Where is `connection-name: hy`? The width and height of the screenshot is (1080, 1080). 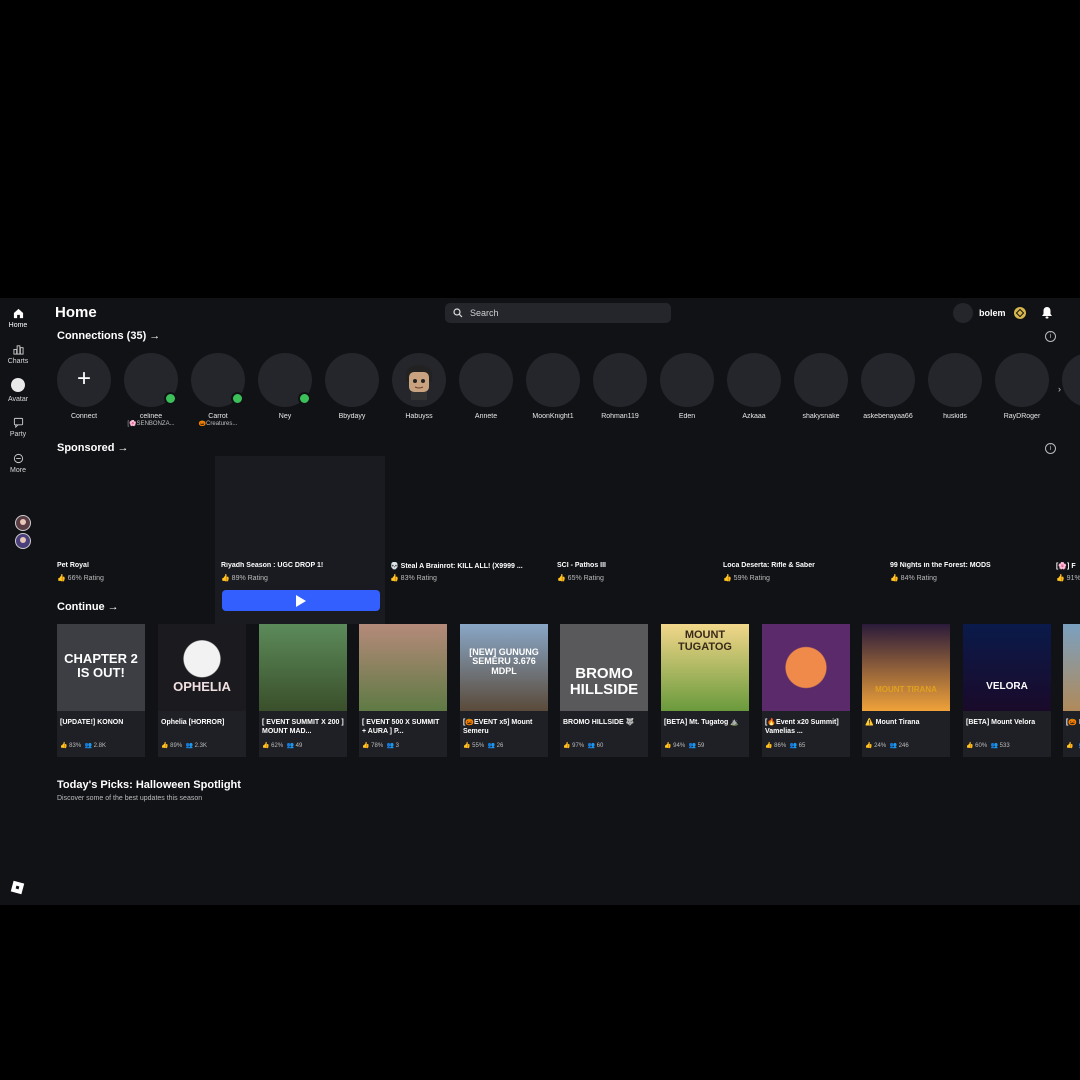 connection-name: hy is located at coordinates (1070, 416).